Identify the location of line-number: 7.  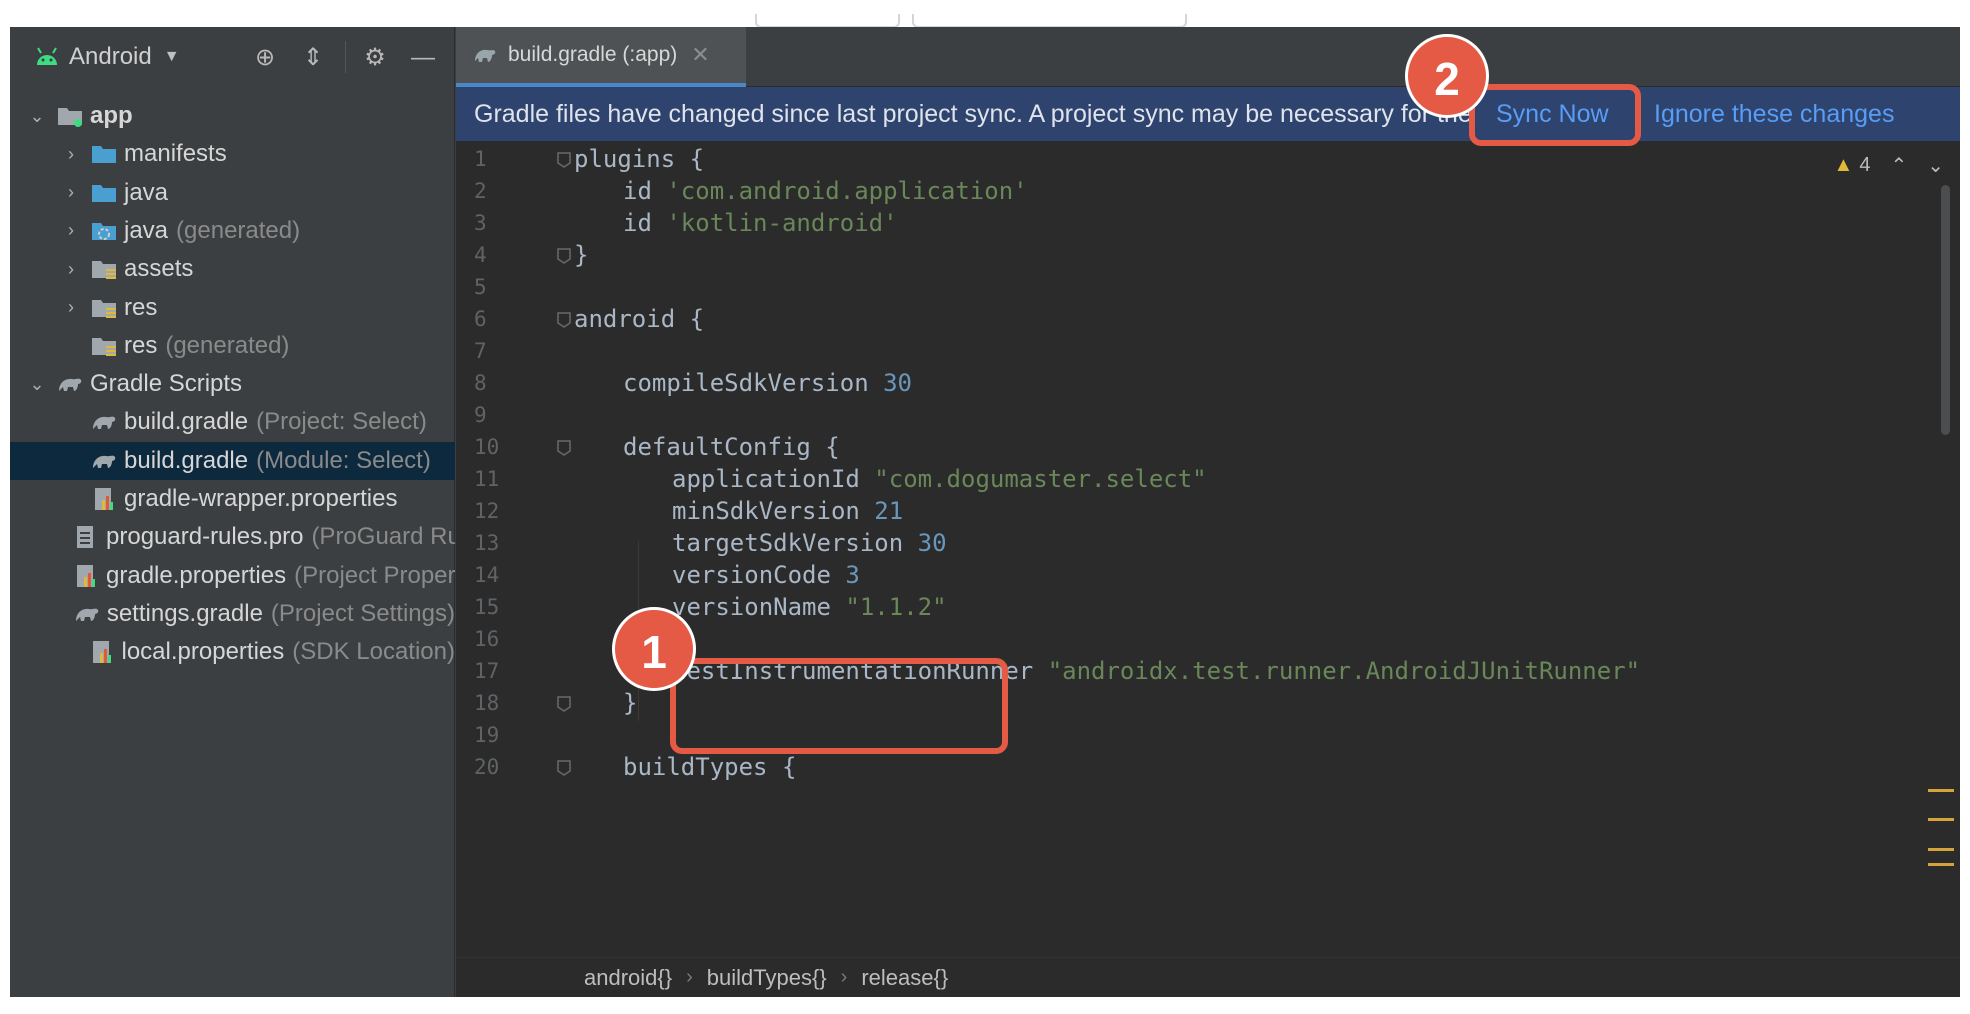
(480, 351).